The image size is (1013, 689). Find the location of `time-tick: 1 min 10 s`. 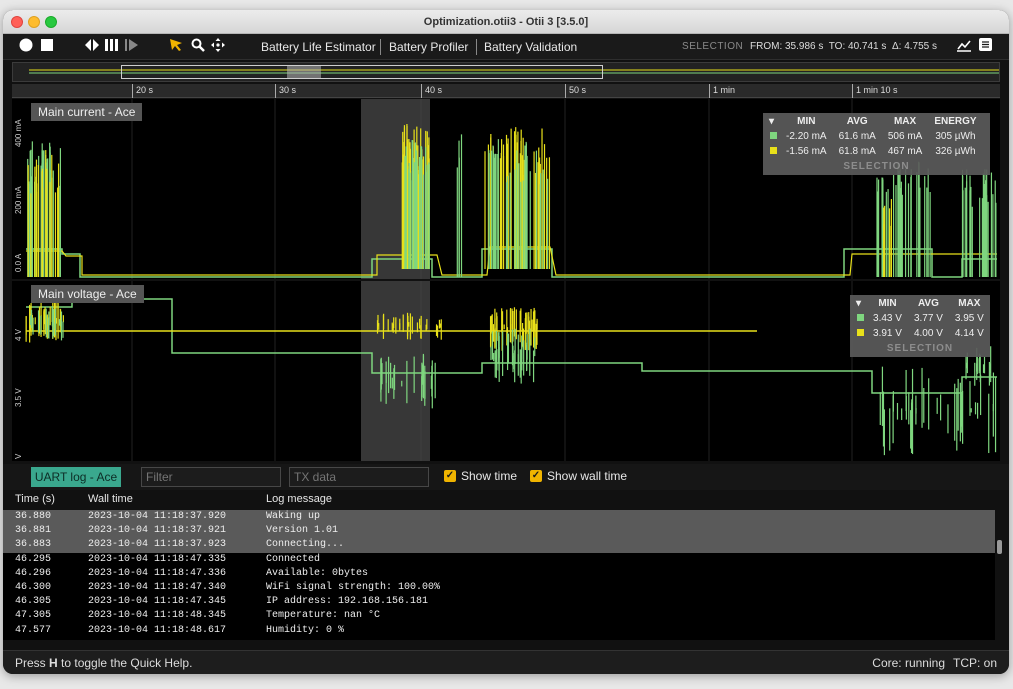

time-tick: 1 min 10 s is located at coordinates (875, 91).